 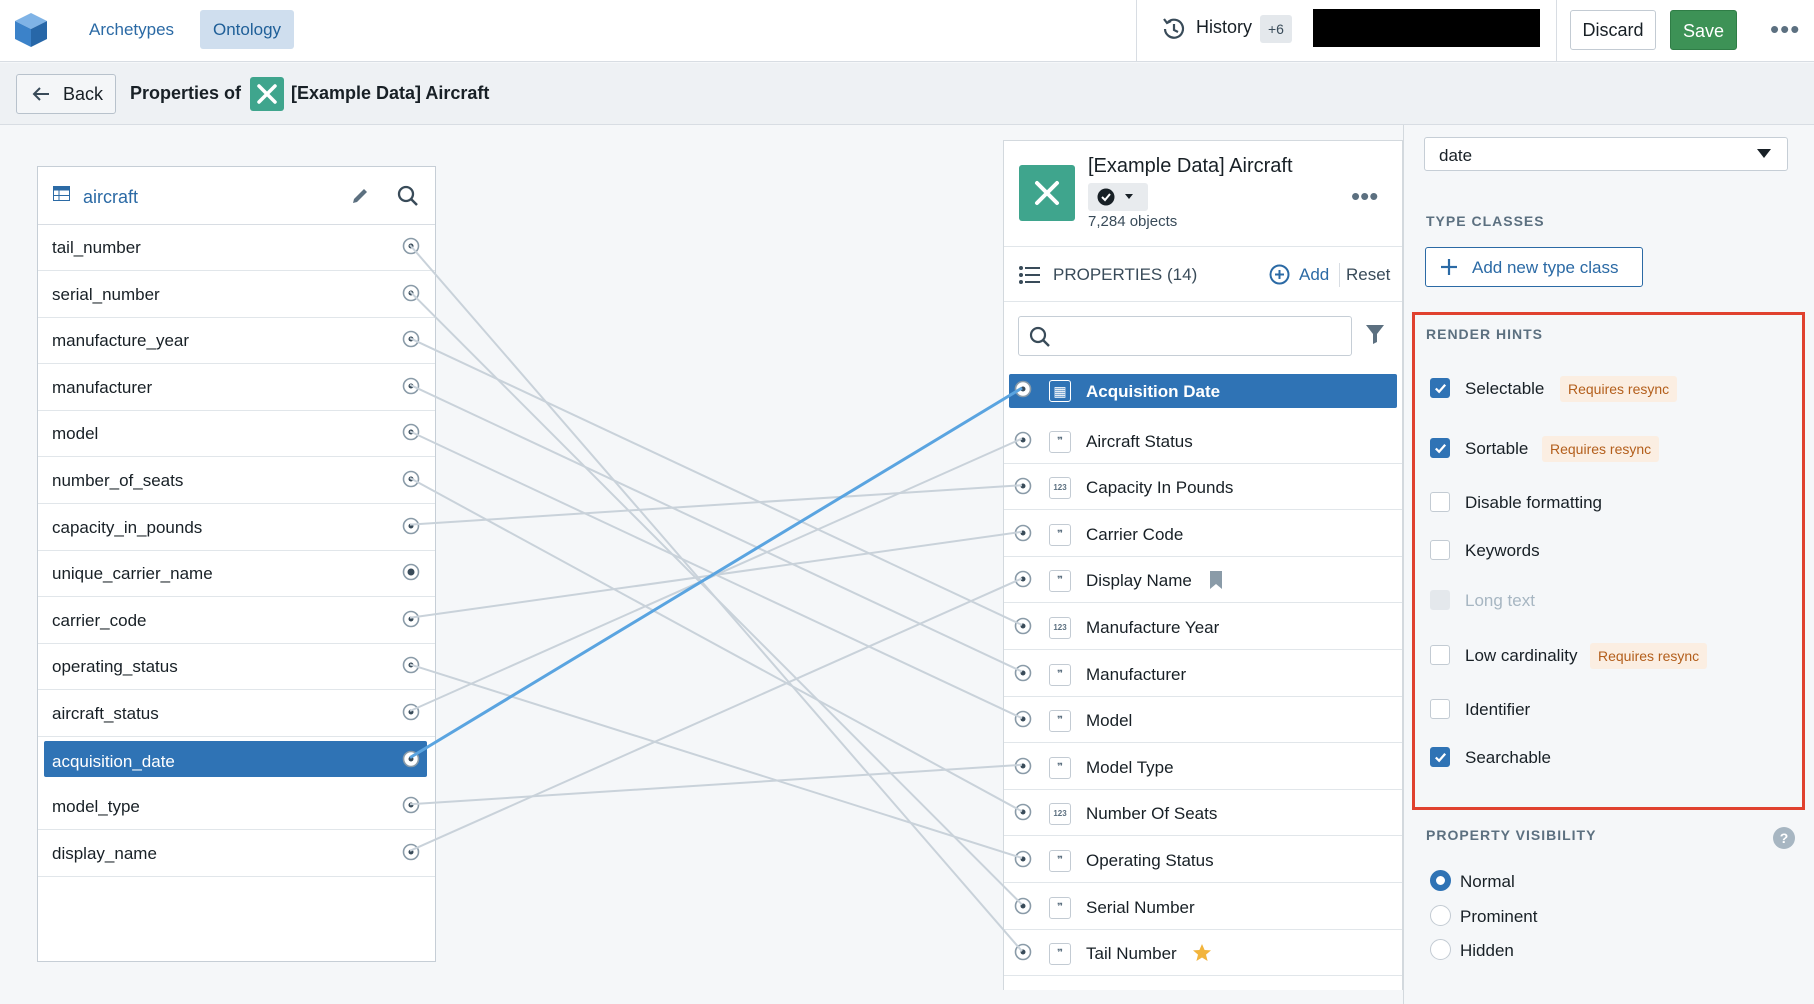 What do you see at coordinates (236, 295) in the screenshot?
I see `dataset-column-row: serial_number` at bounding box center [236, 295].